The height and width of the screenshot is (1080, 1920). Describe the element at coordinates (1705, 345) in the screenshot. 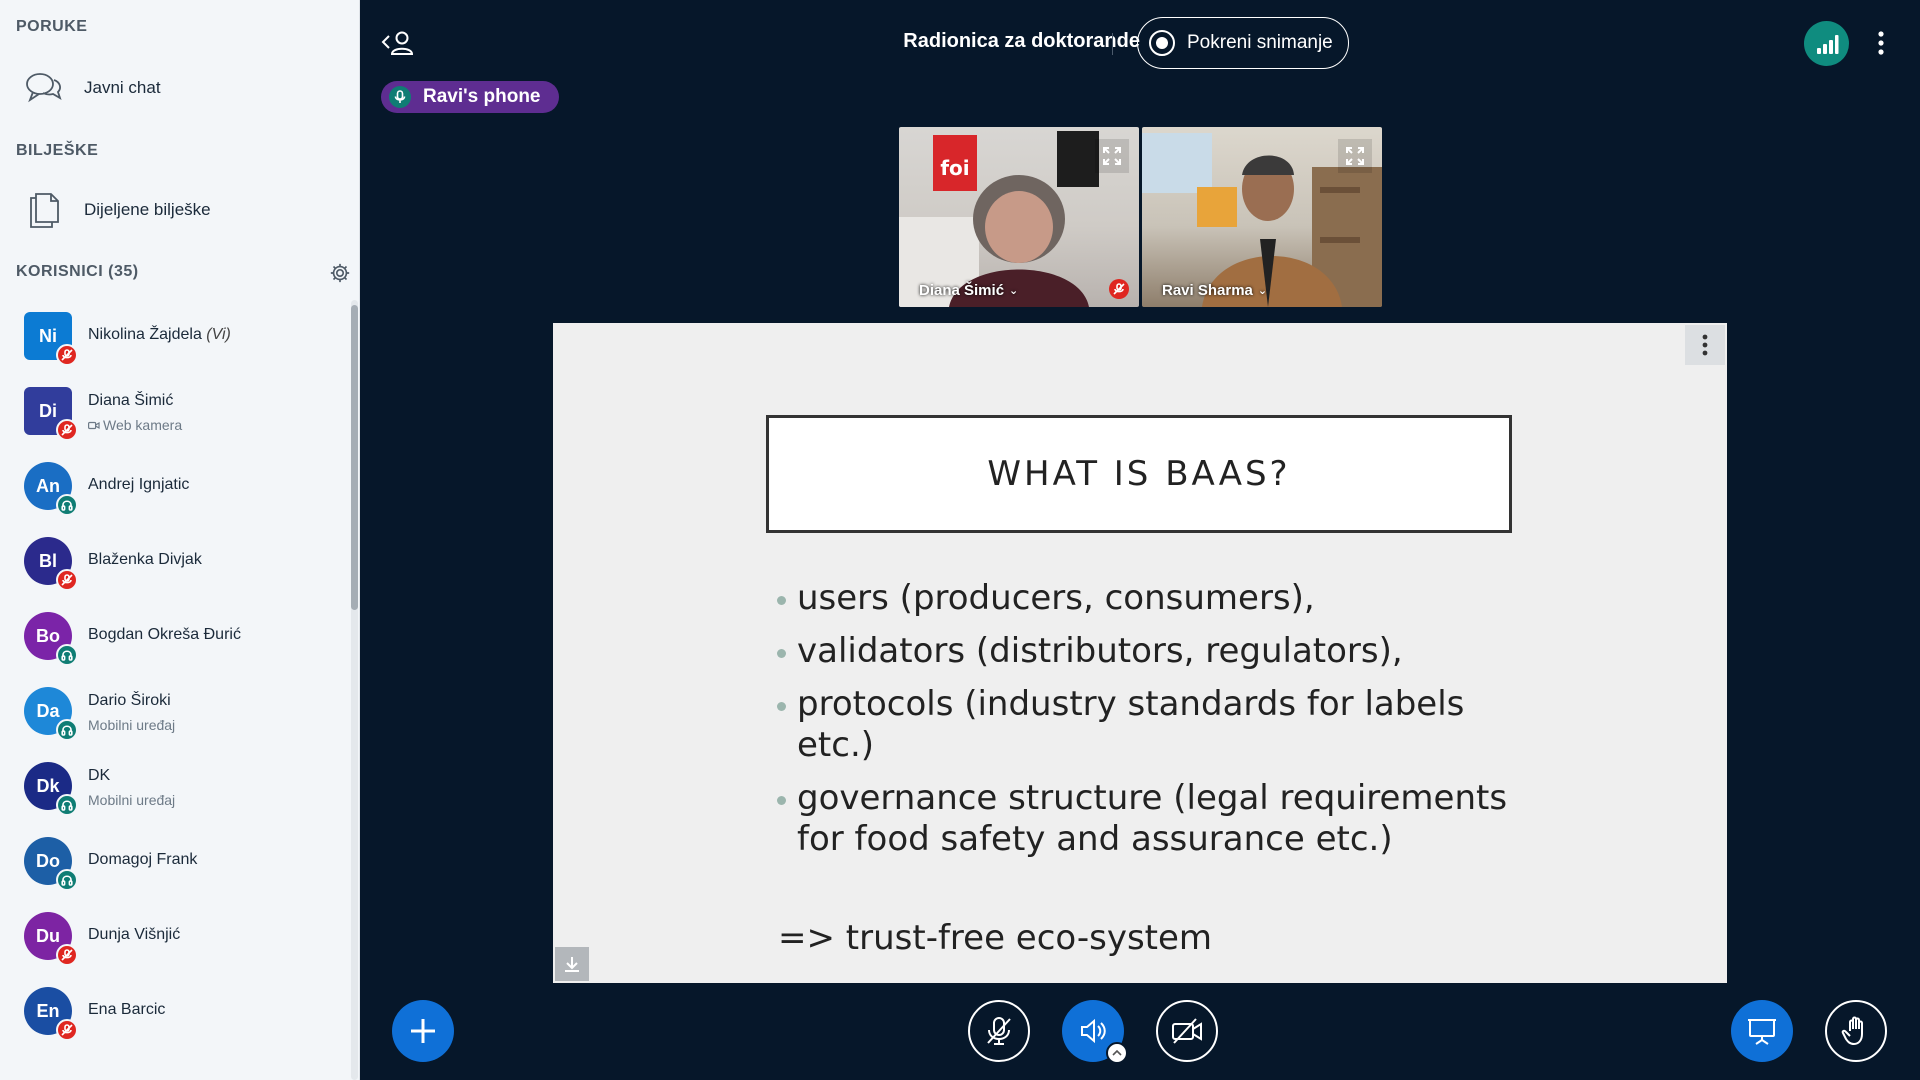

I see `presentation-options-icon` at that location.